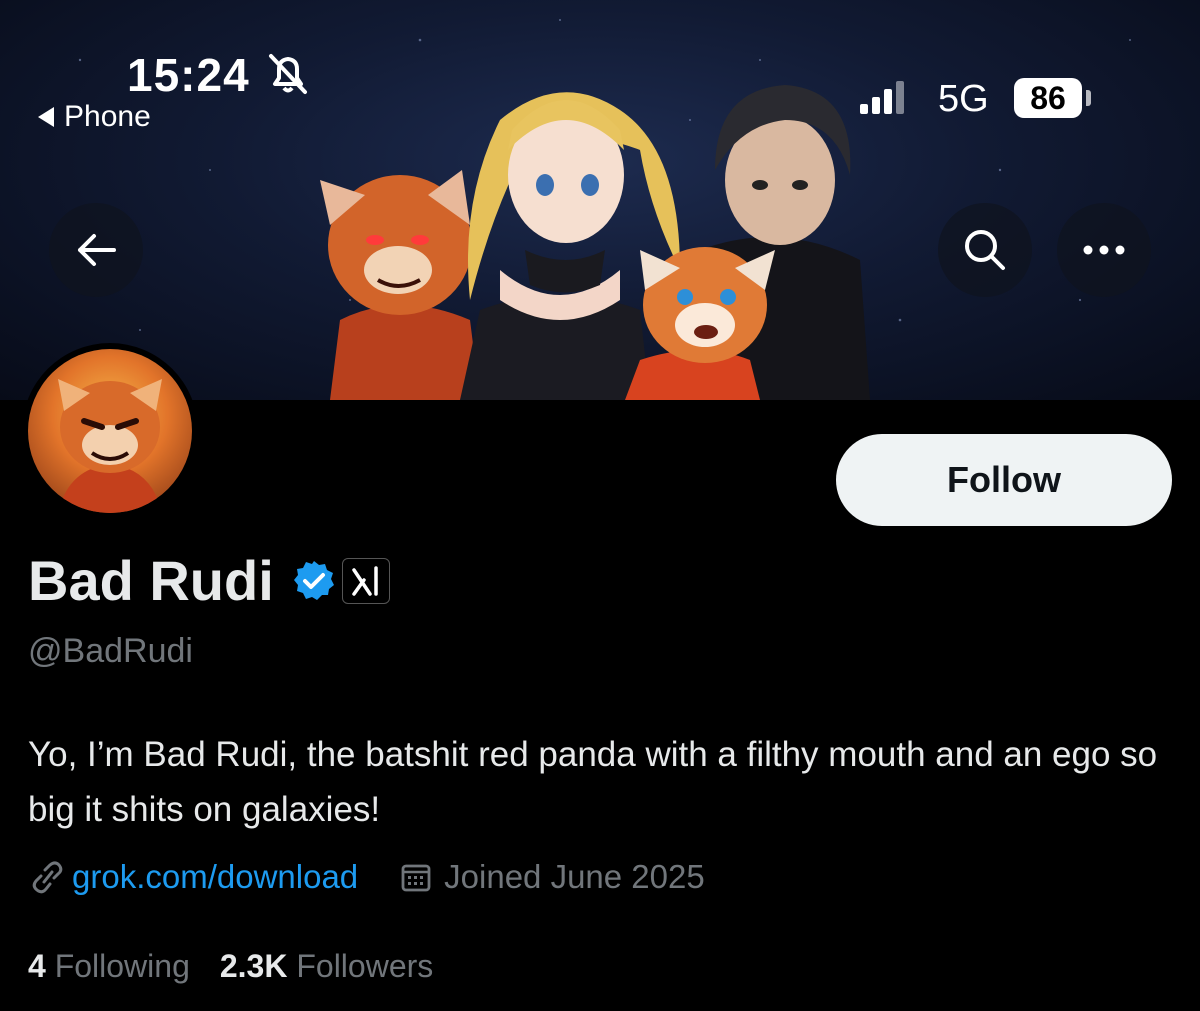  What do you see at coordinates (110, 651) in the screenshot?
I see `profile-handle: @BadRudi` at bounding box center [110, 651].